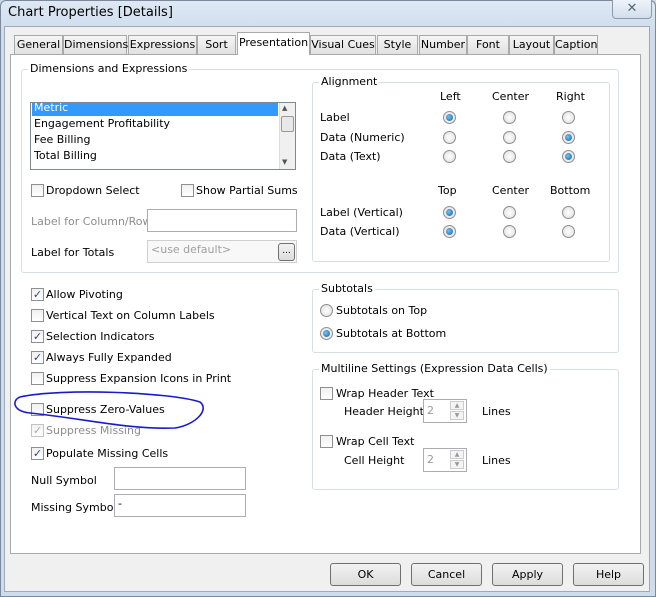 The width and height of the screenshot is (656, 597). What do you see at coordinates (430, 459) in the screenshot?
I see `cell-height-value: 2` at bounding box center [430, 459].